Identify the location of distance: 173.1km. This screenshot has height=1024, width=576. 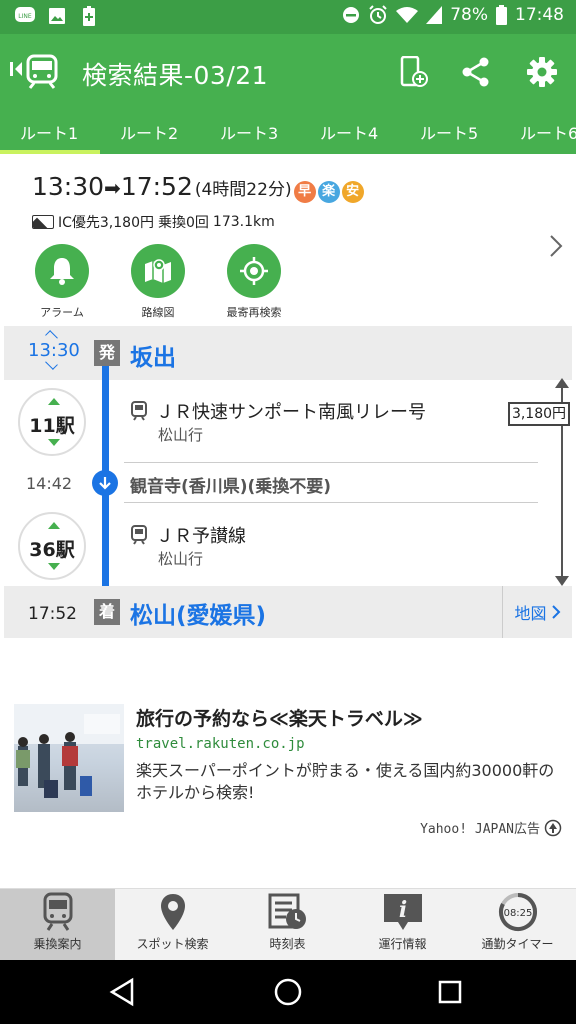
(243, 222).